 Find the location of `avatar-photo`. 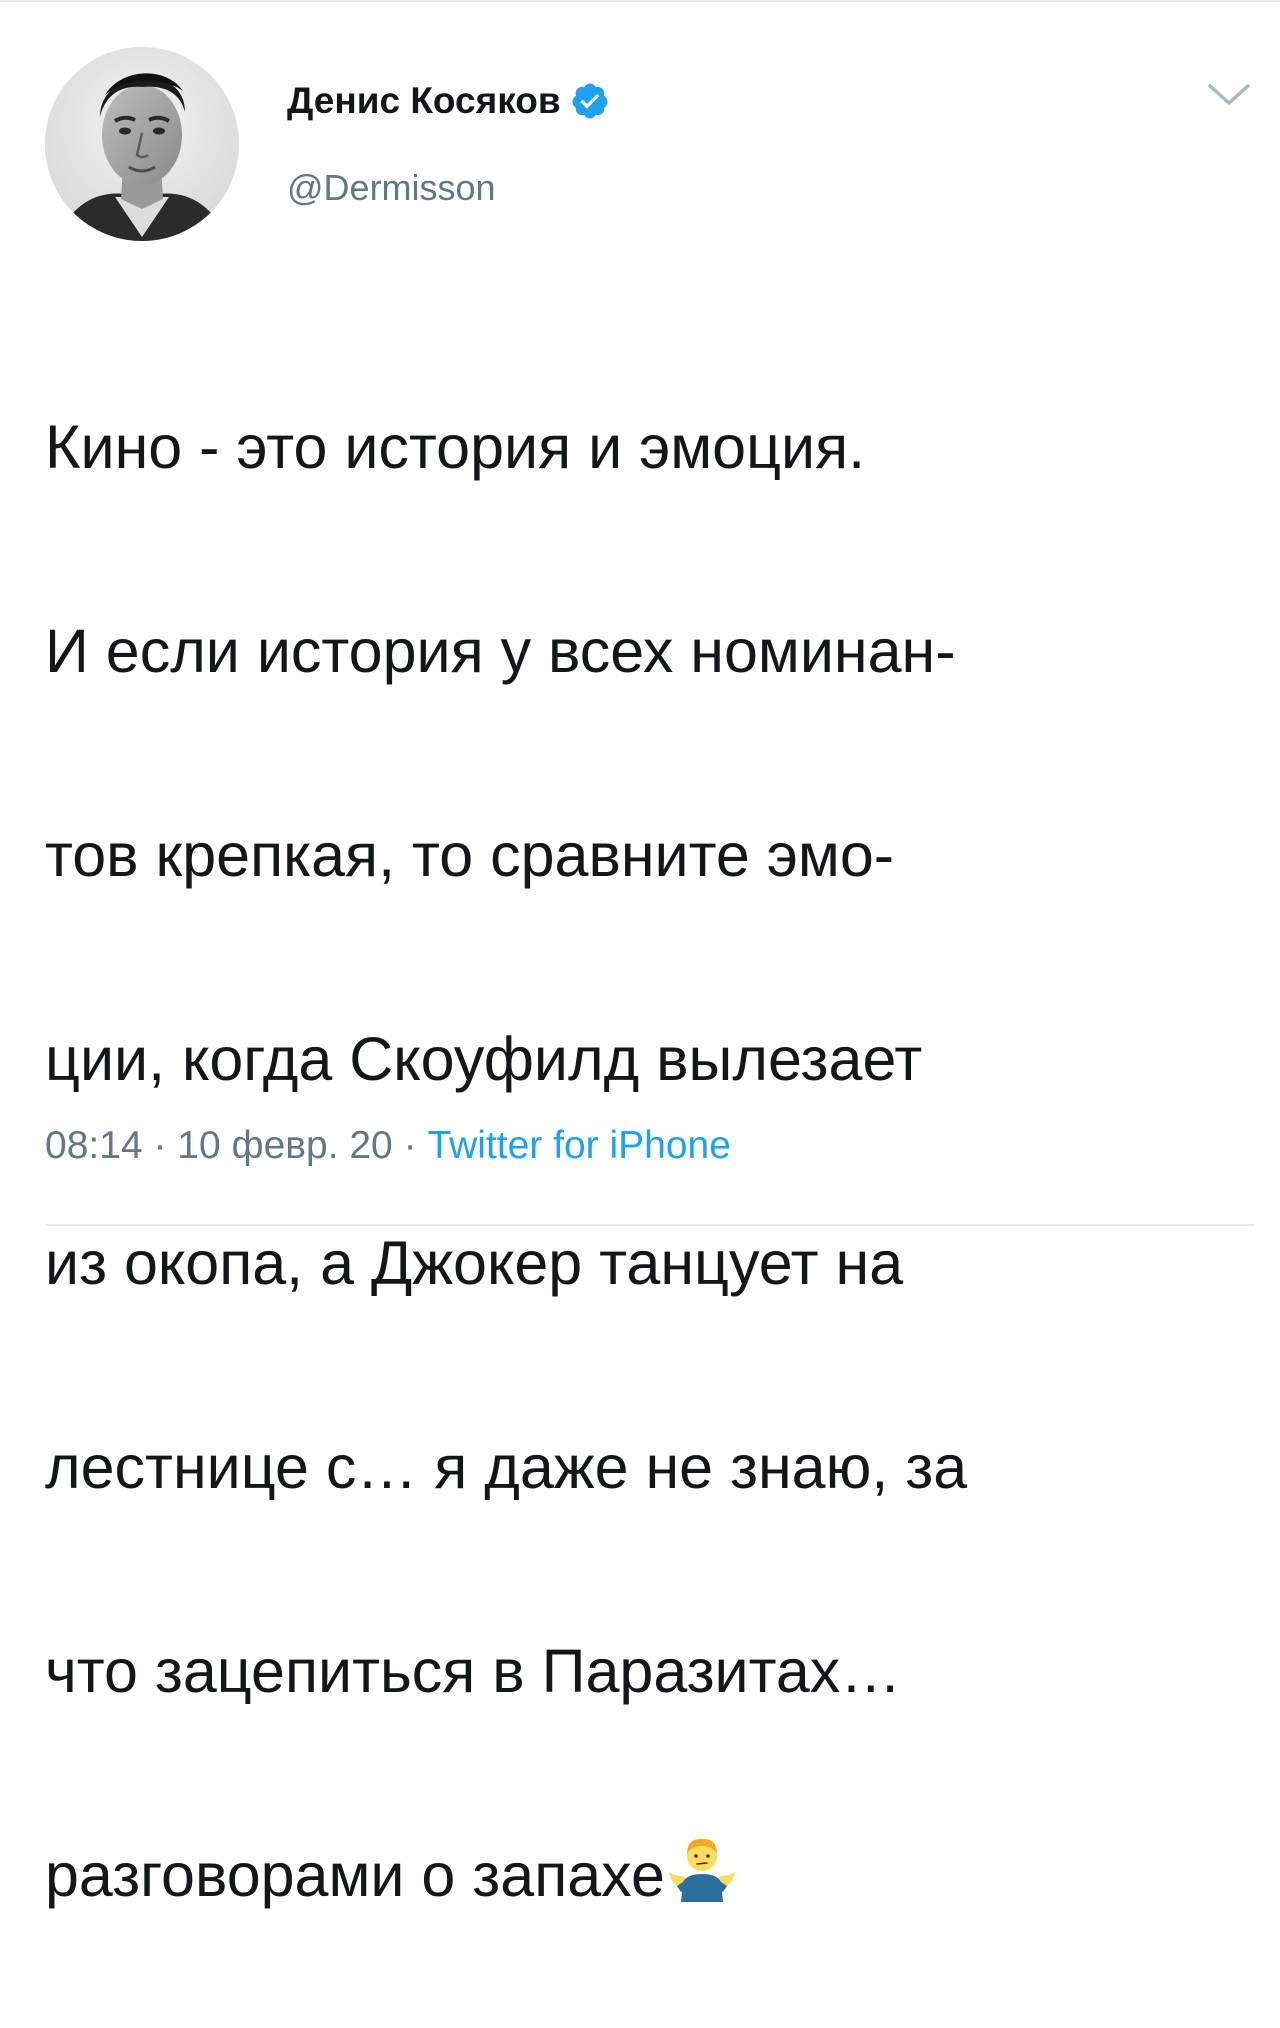

avatar-photo is located at coordinates (142, 144).